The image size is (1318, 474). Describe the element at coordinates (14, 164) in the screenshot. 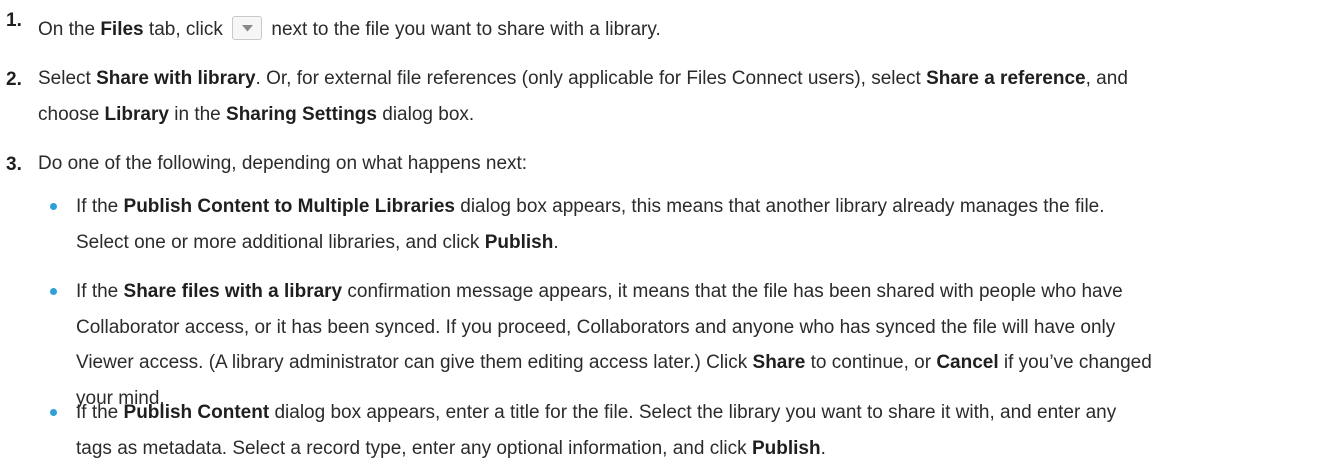

I see `step-number: 3.` at that location.